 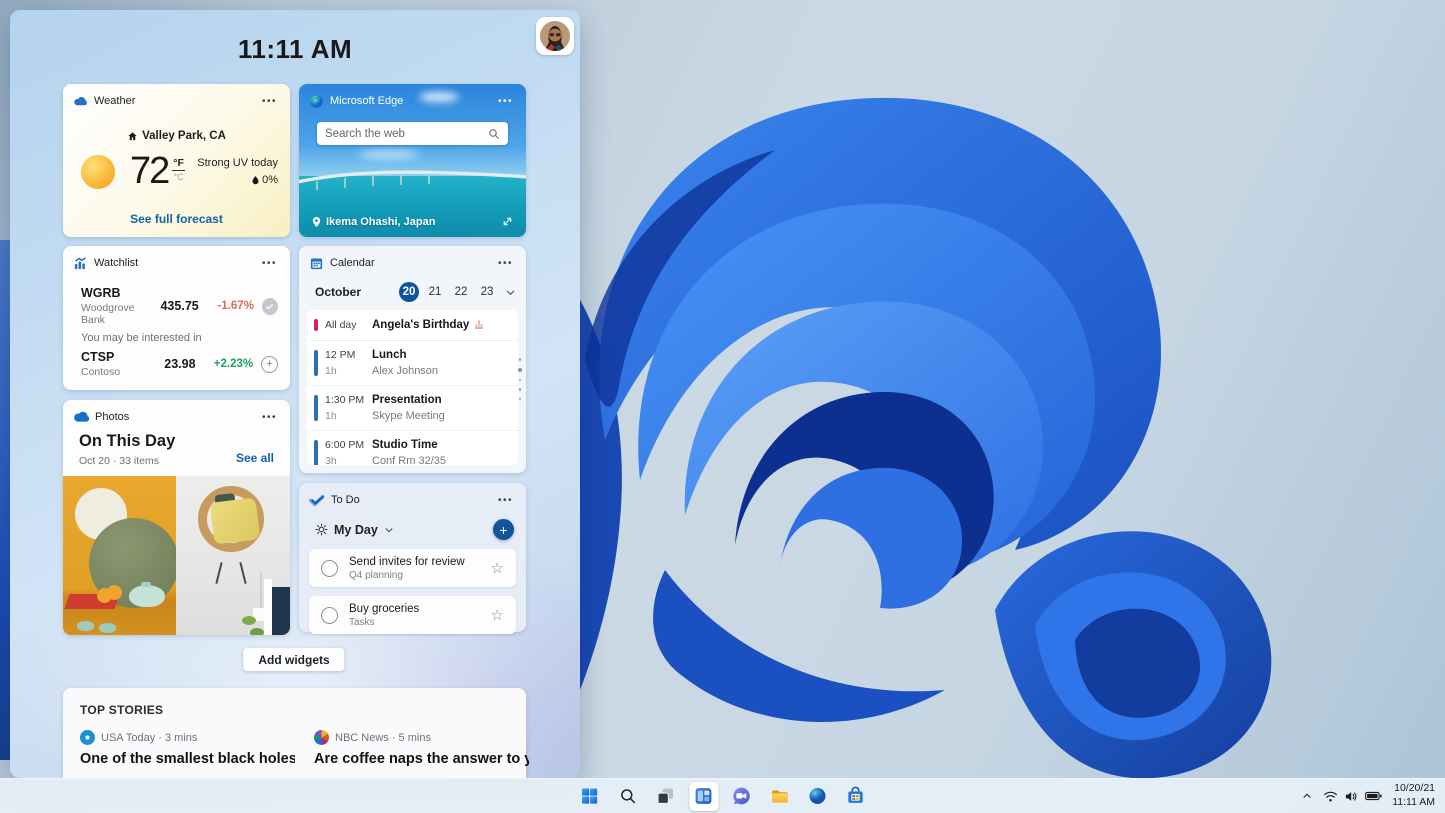 I want to click on calendar-date-21: 21, so click(x=435, y=292).